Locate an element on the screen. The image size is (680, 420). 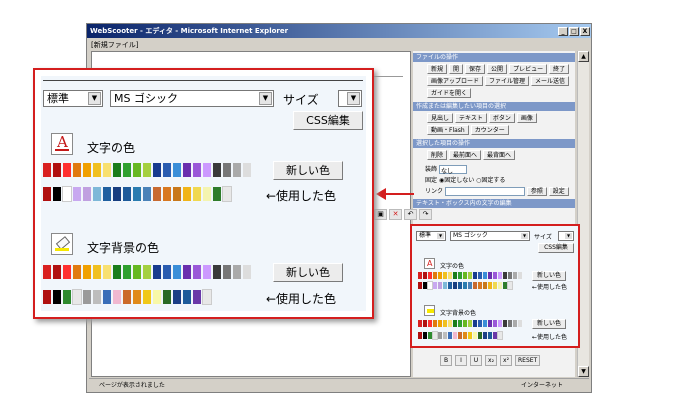
decoration-select: なし is located at coordinates (452, 170).